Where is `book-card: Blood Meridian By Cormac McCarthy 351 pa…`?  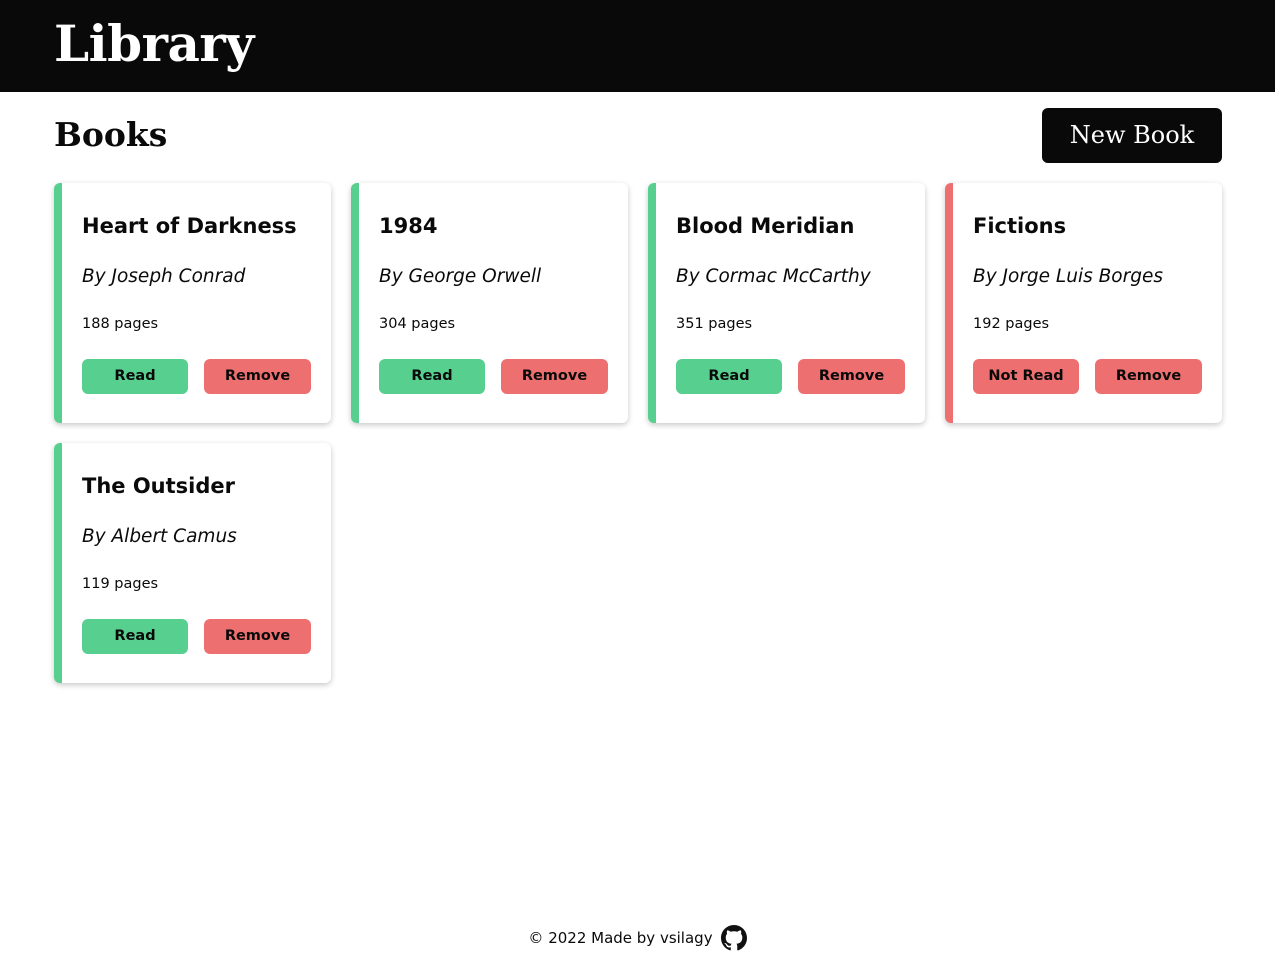
book-card: Blood Meridian By Cormac McCarthy 351 pa… is located at coordinates (786, 303).